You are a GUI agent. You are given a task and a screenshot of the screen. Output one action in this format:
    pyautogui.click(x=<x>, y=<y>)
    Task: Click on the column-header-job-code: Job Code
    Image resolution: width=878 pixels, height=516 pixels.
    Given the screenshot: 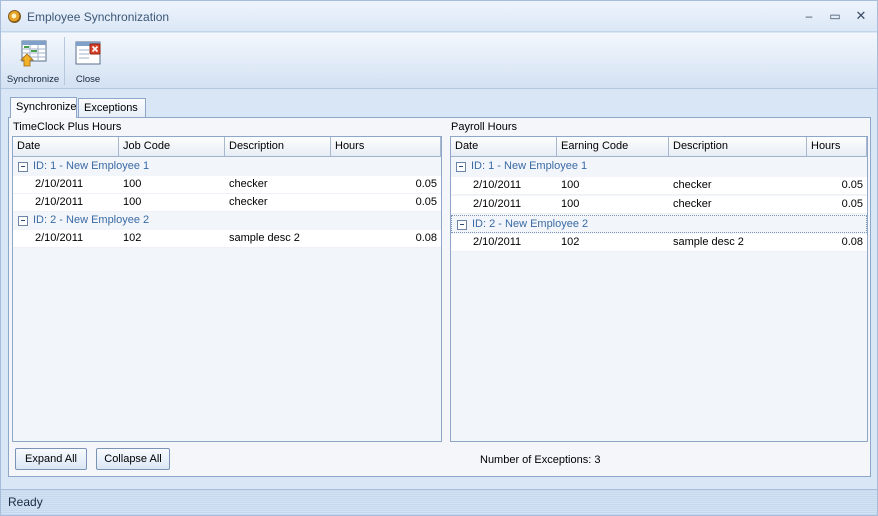 What is the action you would take?
    pyautogui.click(x=172, y=147)
    